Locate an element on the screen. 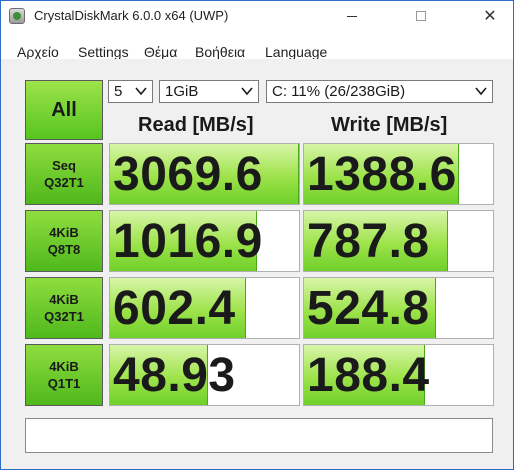  read-result-cell: 48.93 is located at coordinates (204, 375).